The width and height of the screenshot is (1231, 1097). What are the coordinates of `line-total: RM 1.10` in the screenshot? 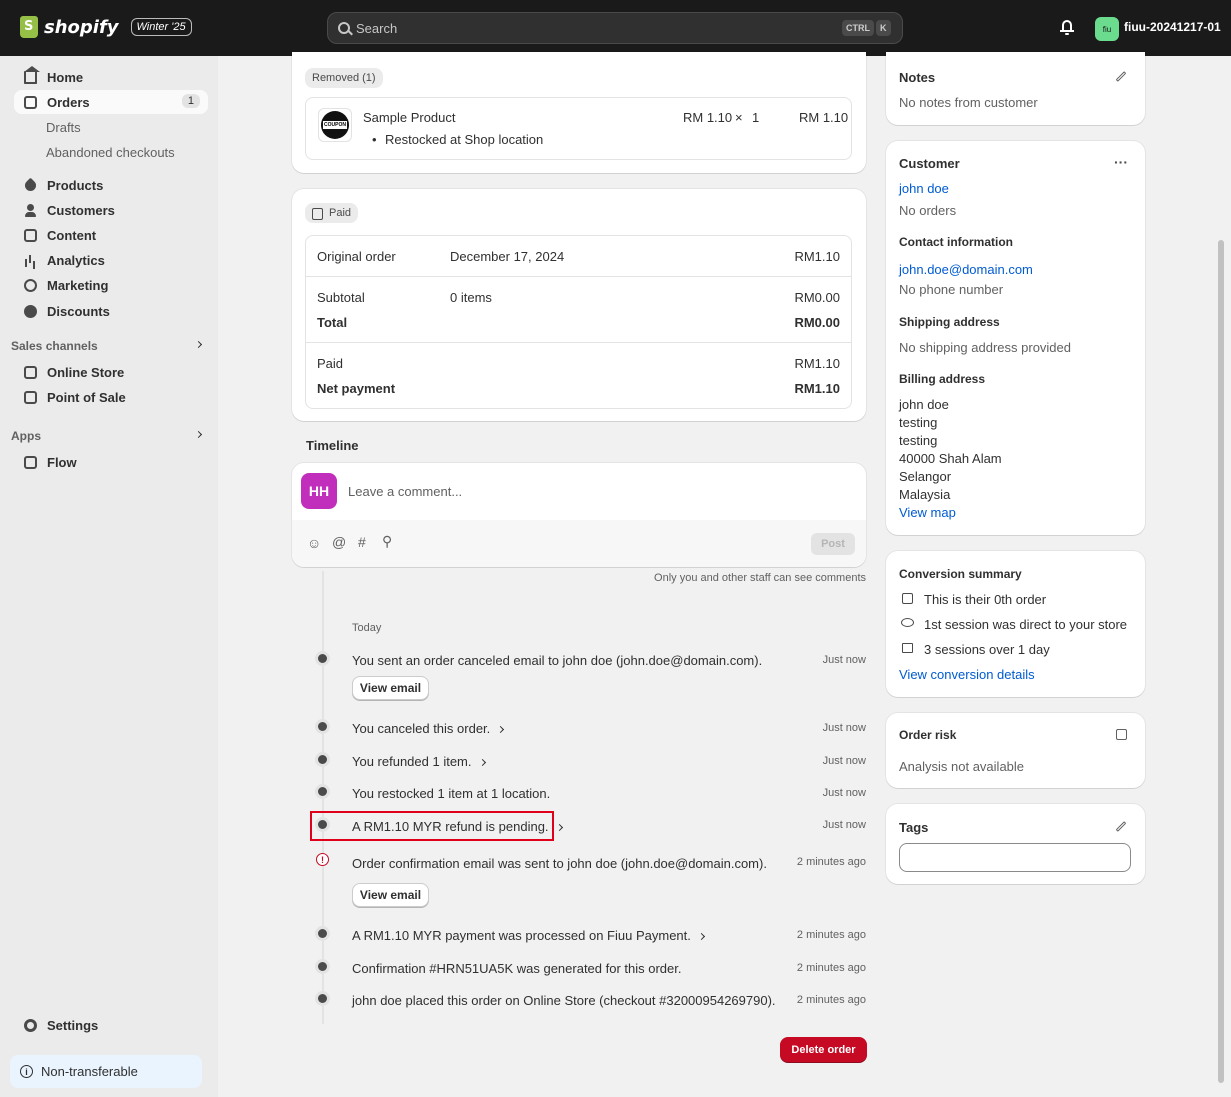 It's located at (824, 117).